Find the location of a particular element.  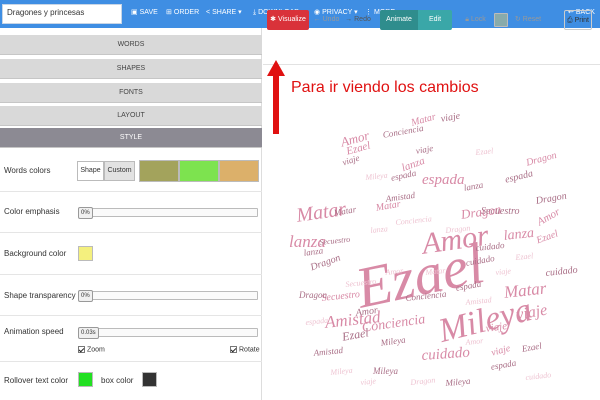

background-color-swatch is located at coordinates (85, 253).